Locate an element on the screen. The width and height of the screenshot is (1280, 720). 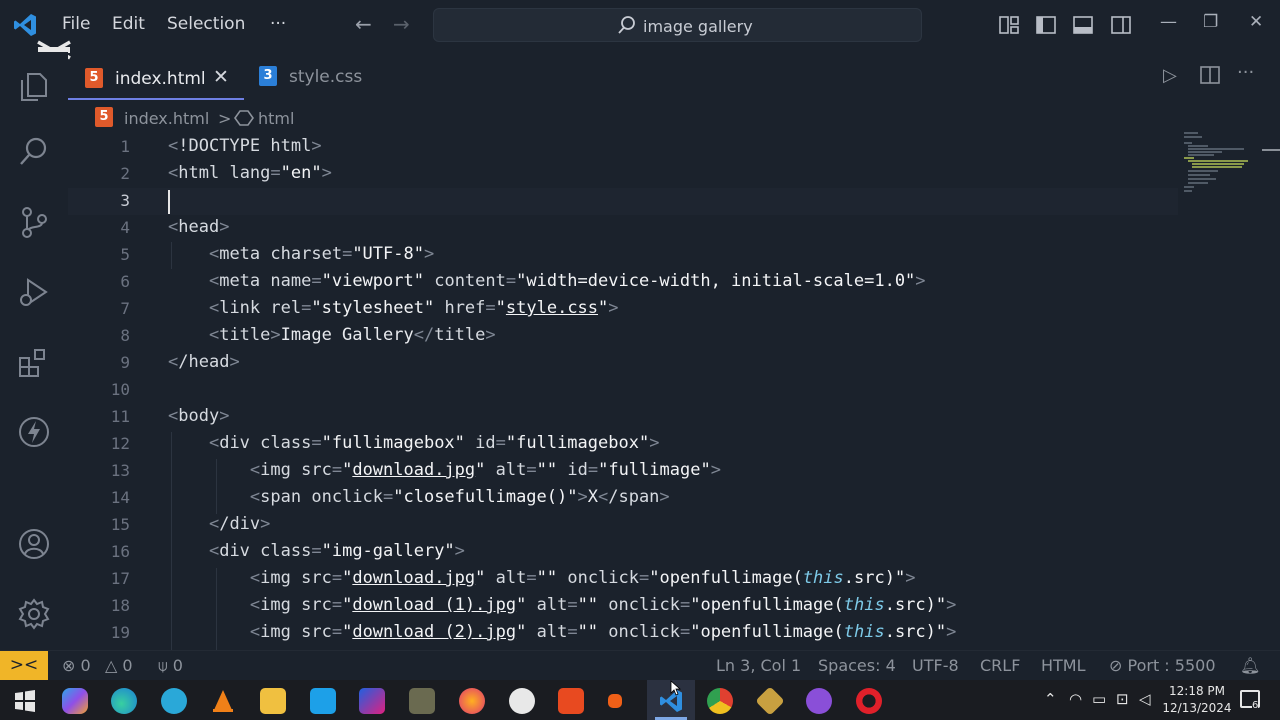
toggle-primary-sidebar-icon is located at coordinates (1046, 25).